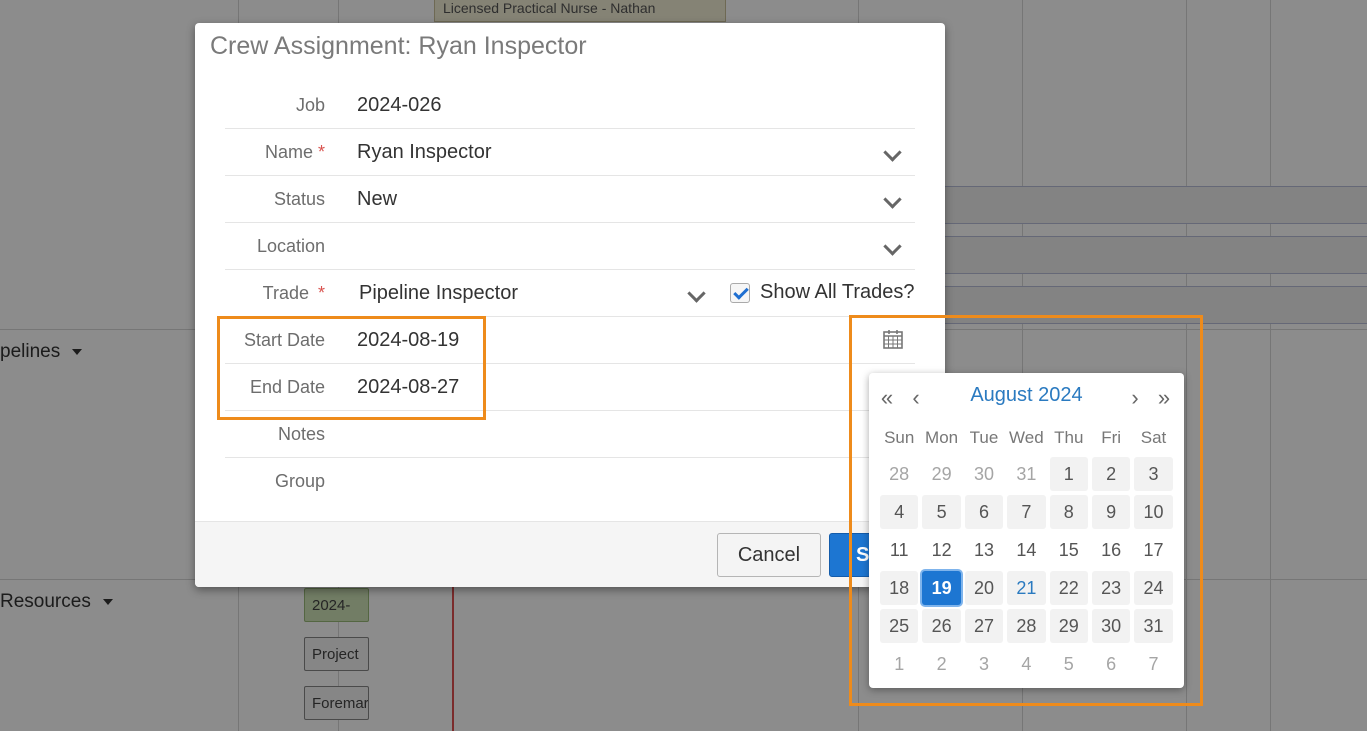 This screenshot has height=731, width=1367. I want to click on name-label: Name *, so click(295, 152).